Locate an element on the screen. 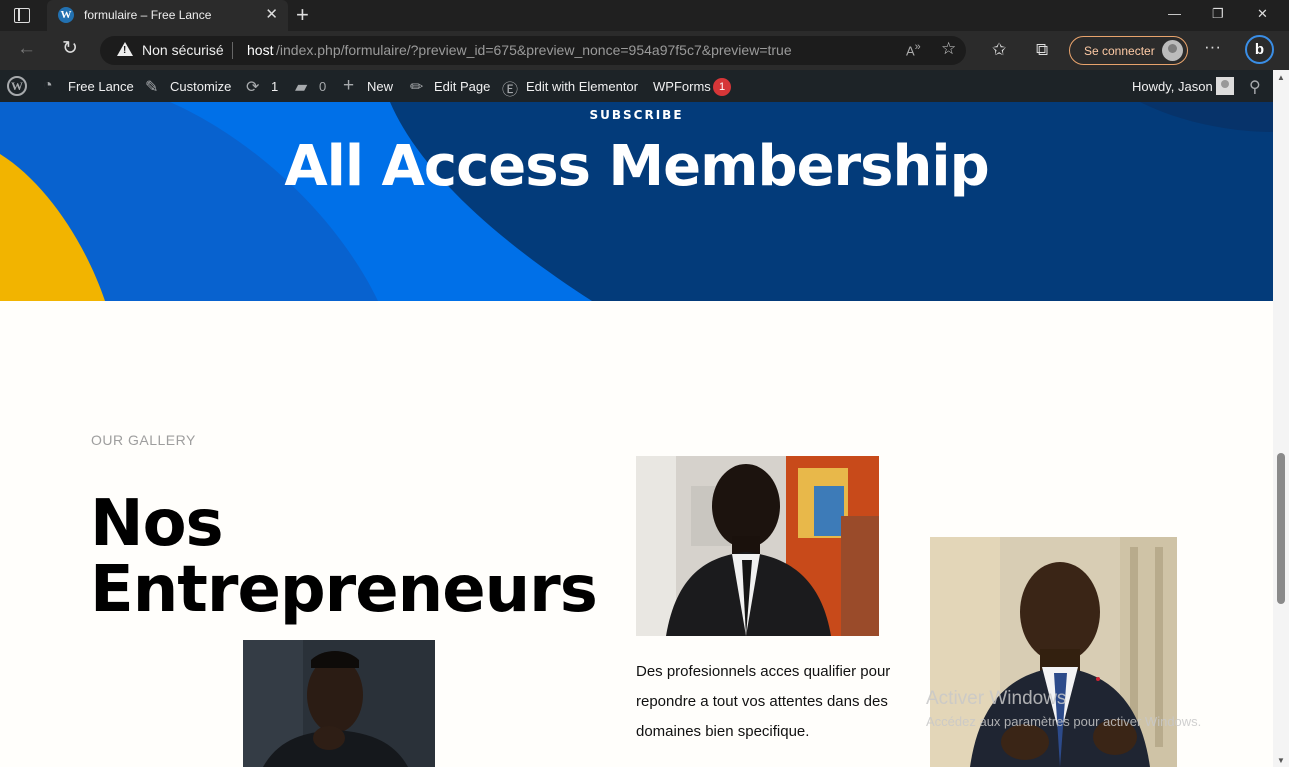  edit-page-link: Edit Page is located at coordinates (462, 86).